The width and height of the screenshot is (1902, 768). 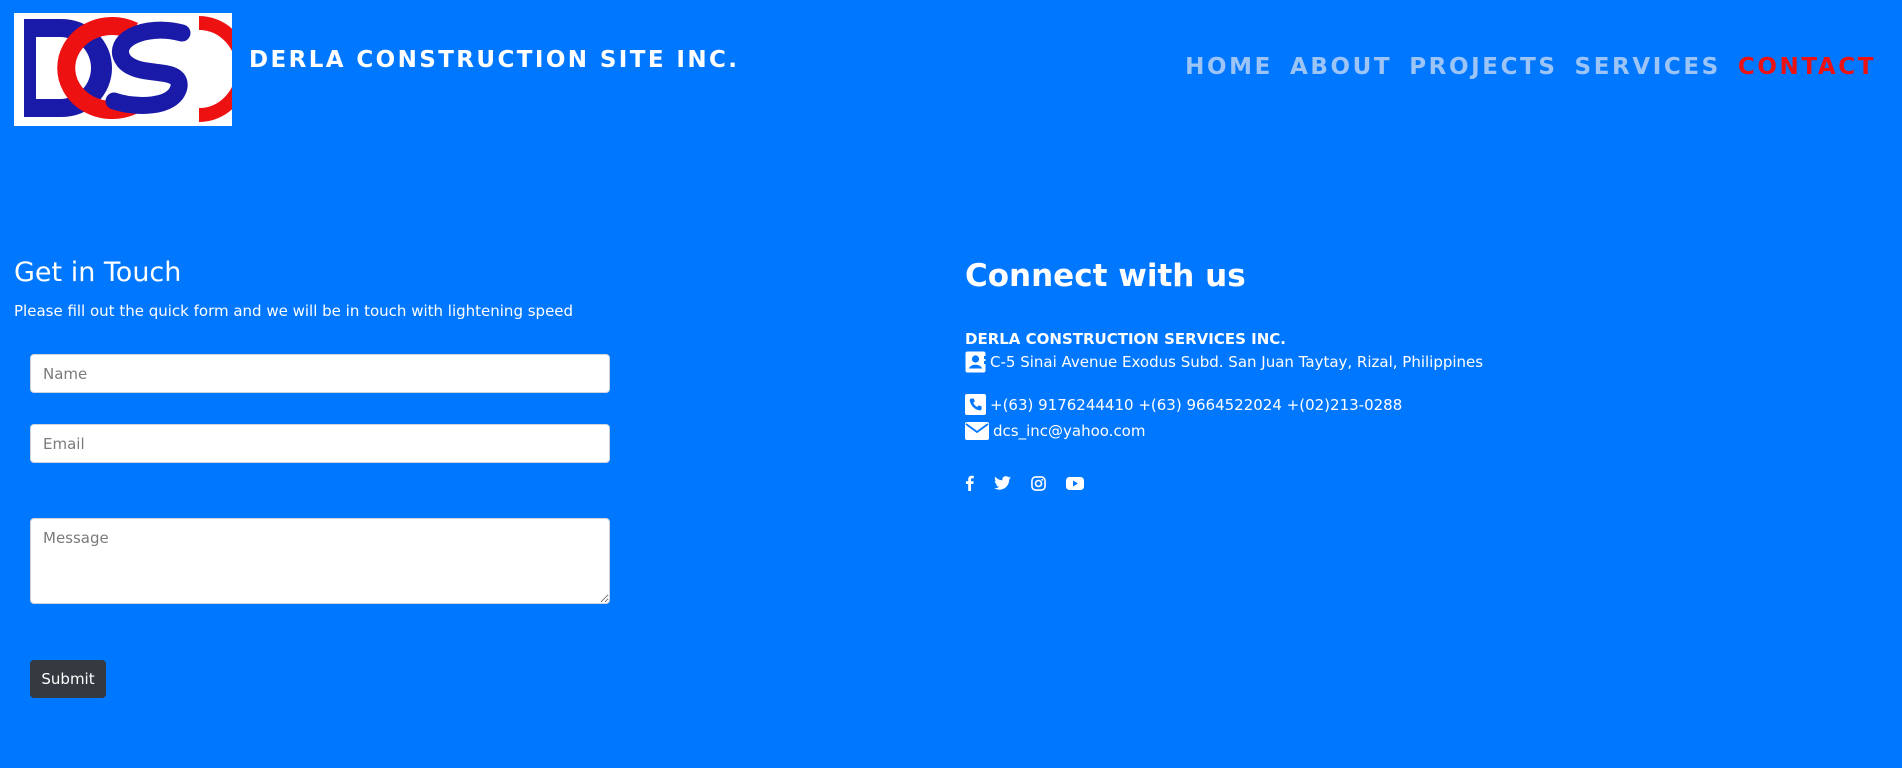 I want to click on address-card-icon, so click(x=975, y=362).